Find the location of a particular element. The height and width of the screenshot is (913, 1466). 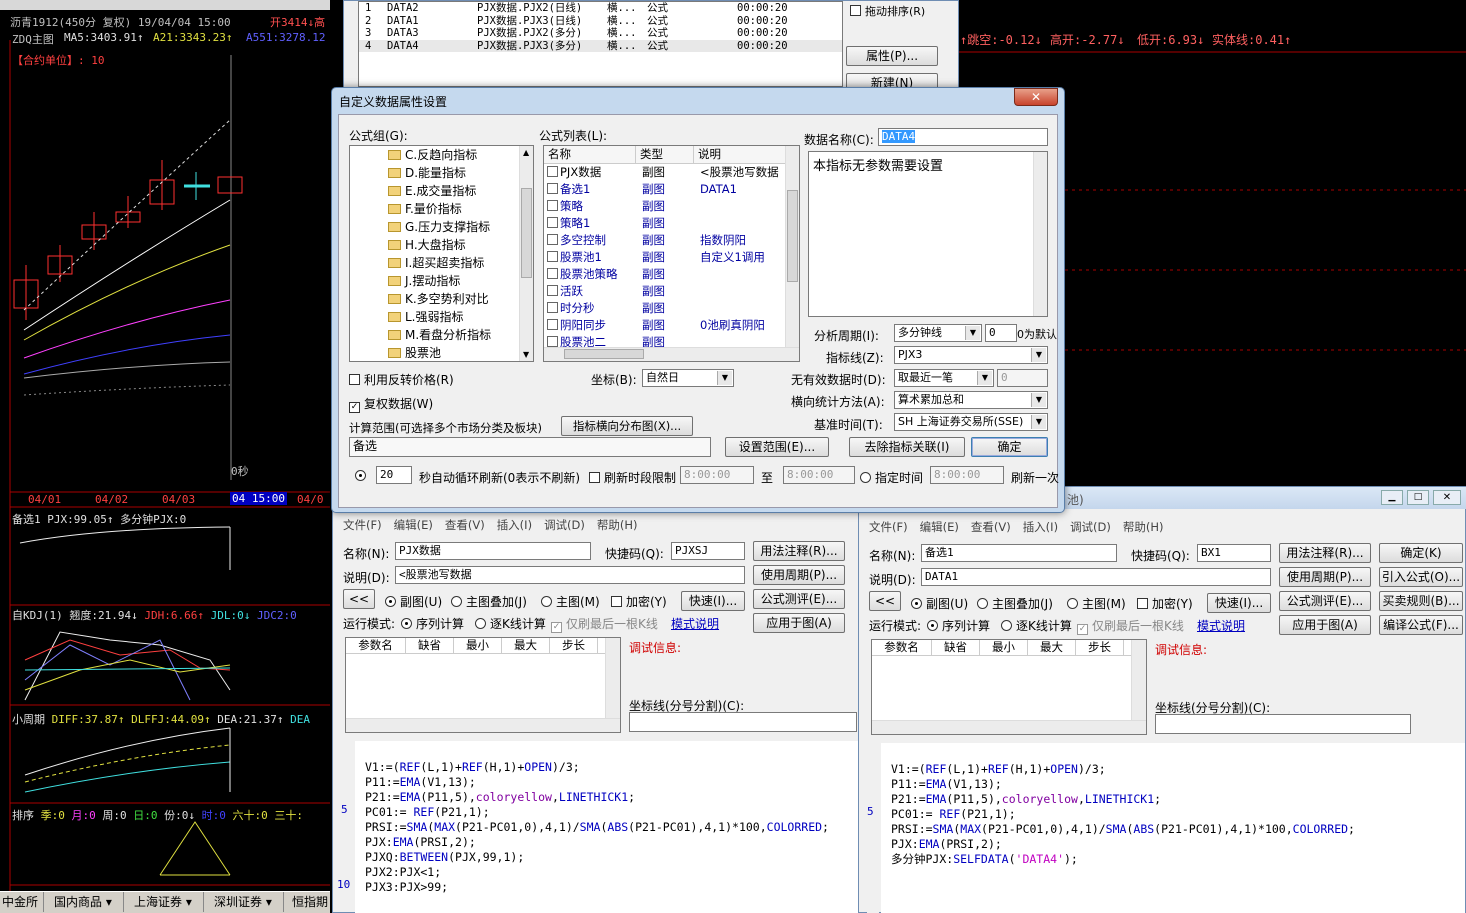

formula-list-row: 时分秒 副图 is located at coordinates (671, 308).